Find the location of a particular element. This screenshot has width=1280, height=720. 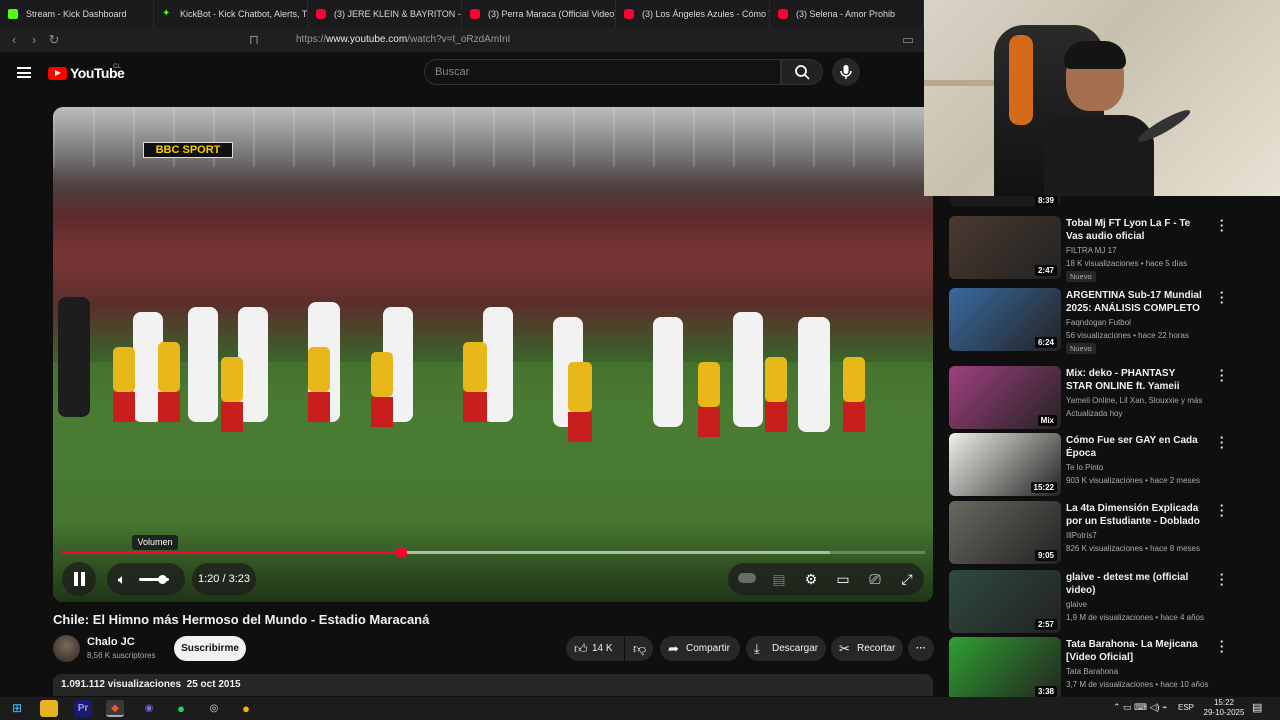

clip-button: ✂ Recortar is located at coordinates (867, 648).